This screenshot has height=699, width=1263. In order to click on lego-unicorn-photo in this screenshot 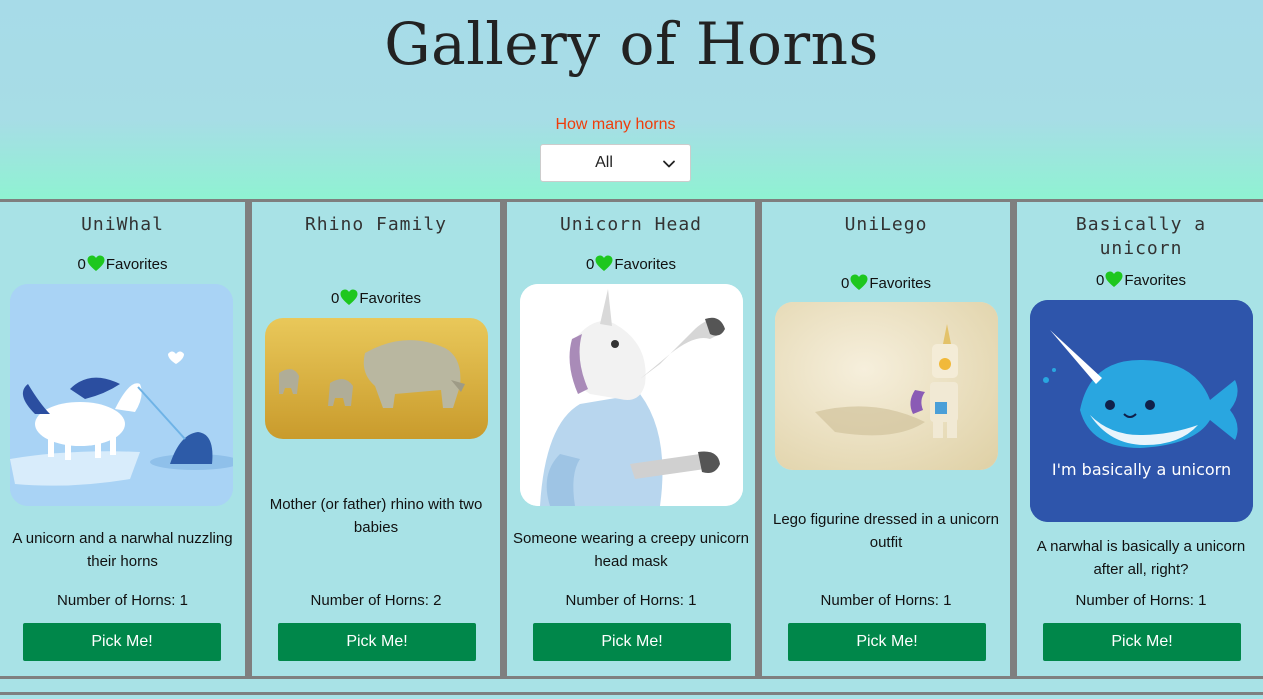, I will do `click(886, 386)`.